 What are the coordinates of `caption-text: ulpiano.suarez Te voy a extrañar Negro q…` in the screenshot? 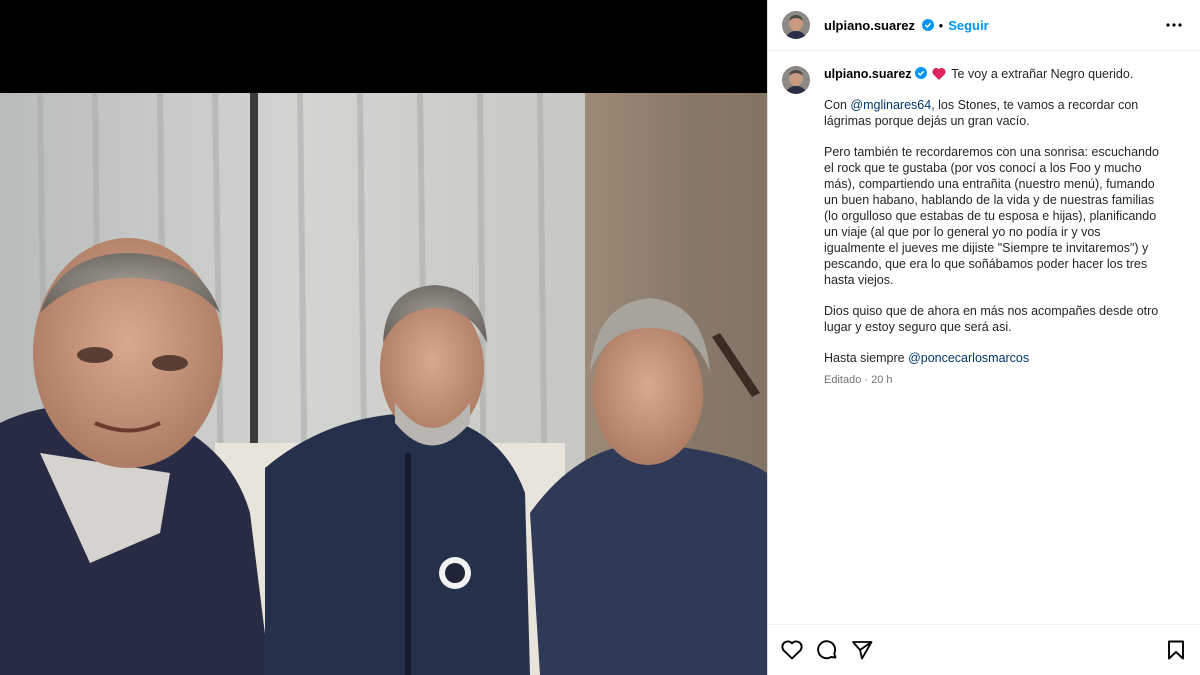 It's located at (994, 227).